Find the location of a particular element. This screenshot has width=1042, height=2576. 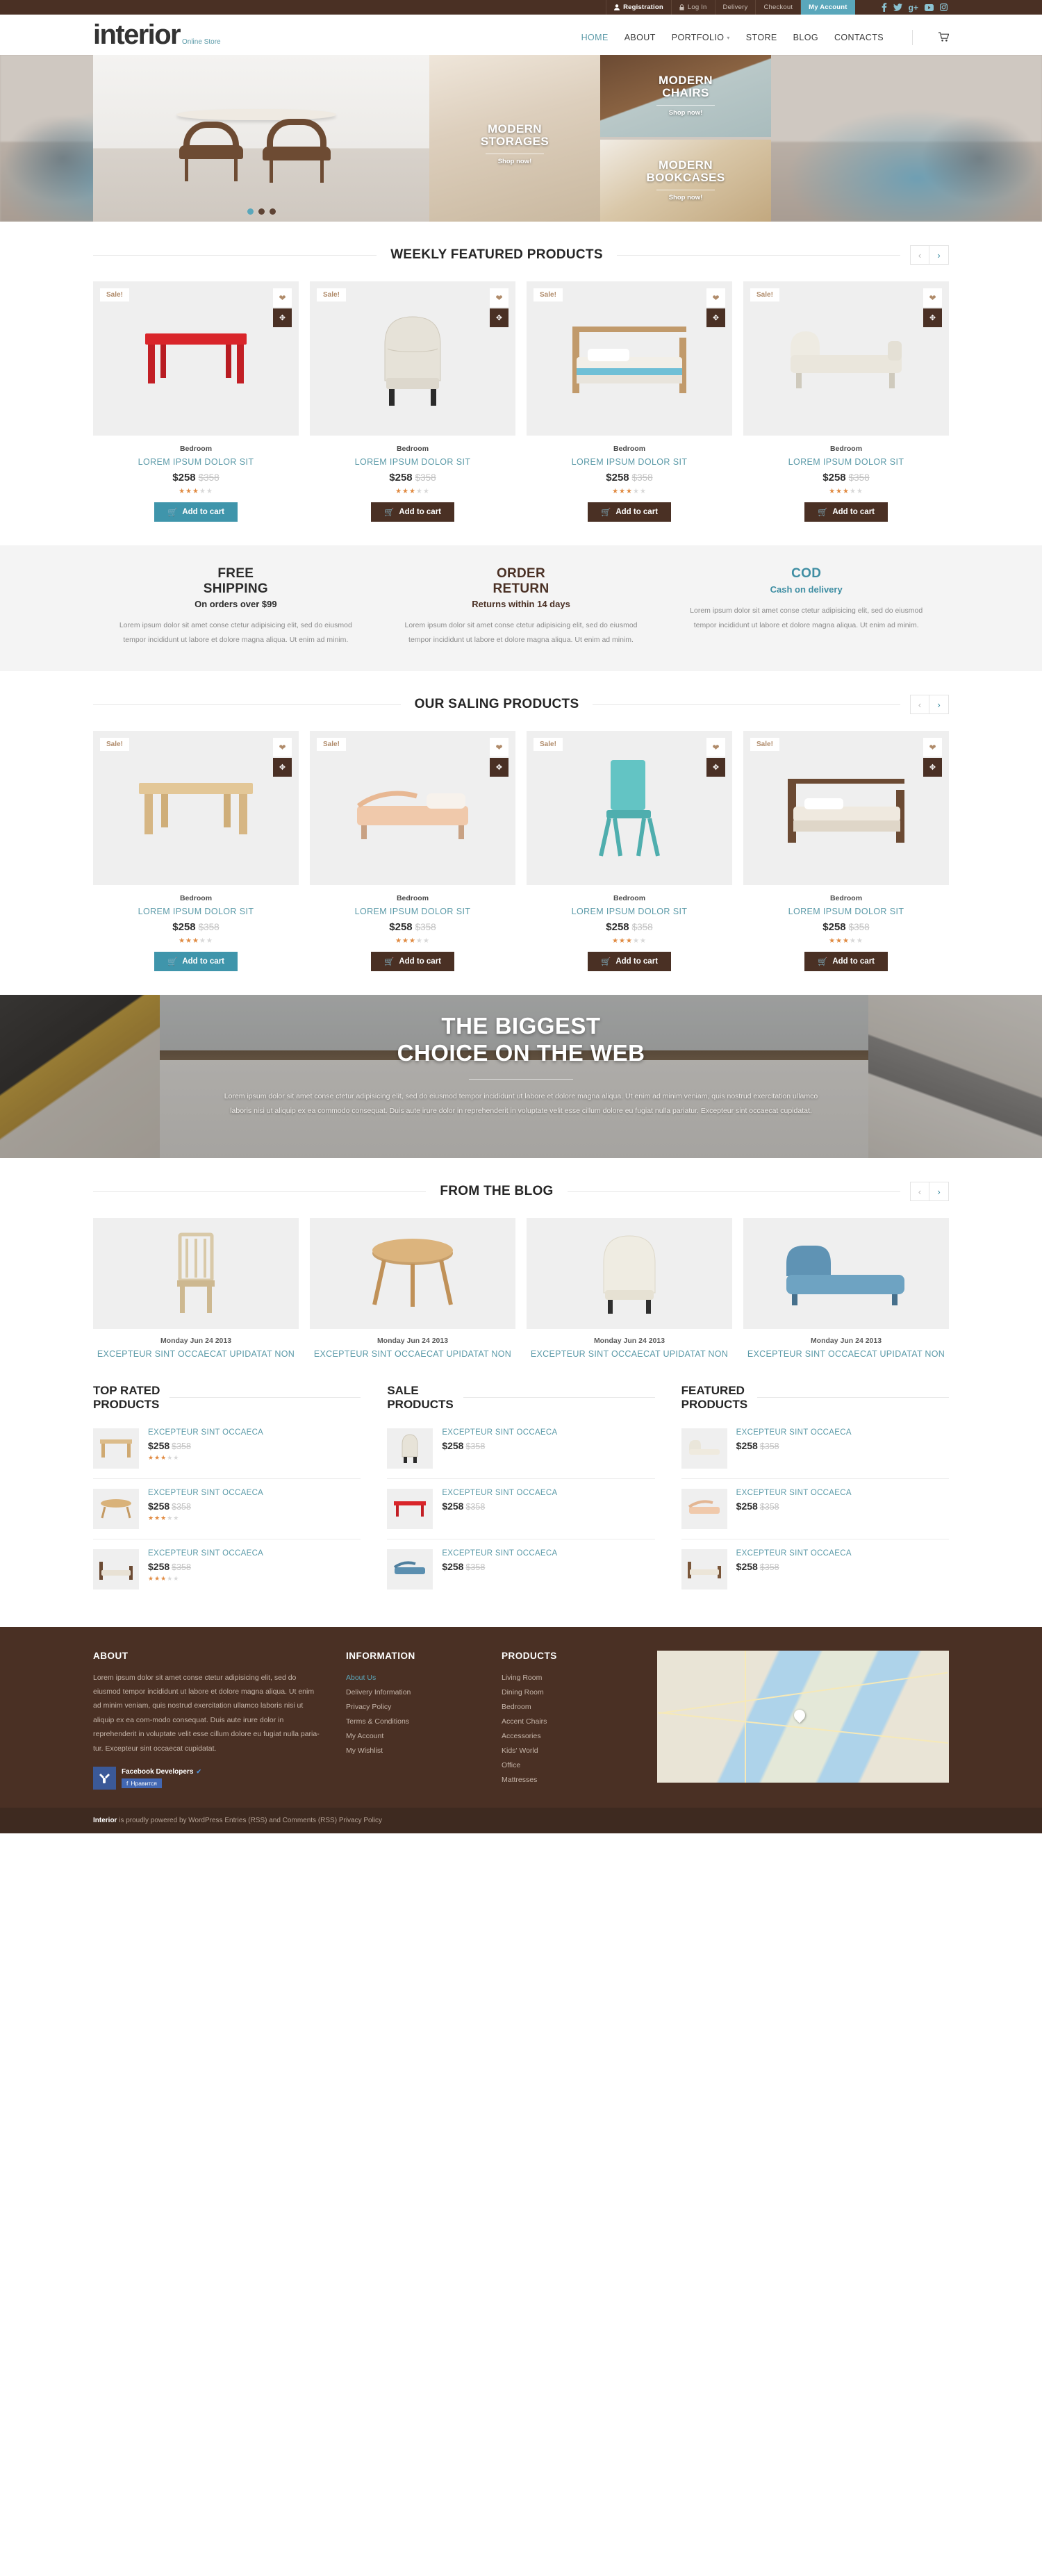

topbar-link-login: Log In is located at coordinates (694, 7).